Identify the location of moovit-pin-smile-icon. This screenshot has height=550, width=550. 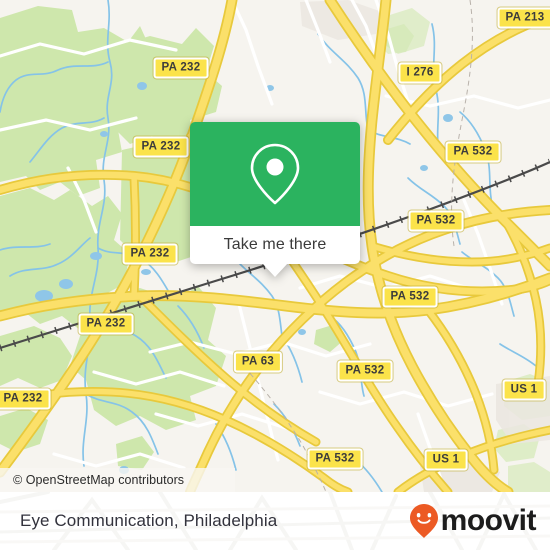
(423, 521).